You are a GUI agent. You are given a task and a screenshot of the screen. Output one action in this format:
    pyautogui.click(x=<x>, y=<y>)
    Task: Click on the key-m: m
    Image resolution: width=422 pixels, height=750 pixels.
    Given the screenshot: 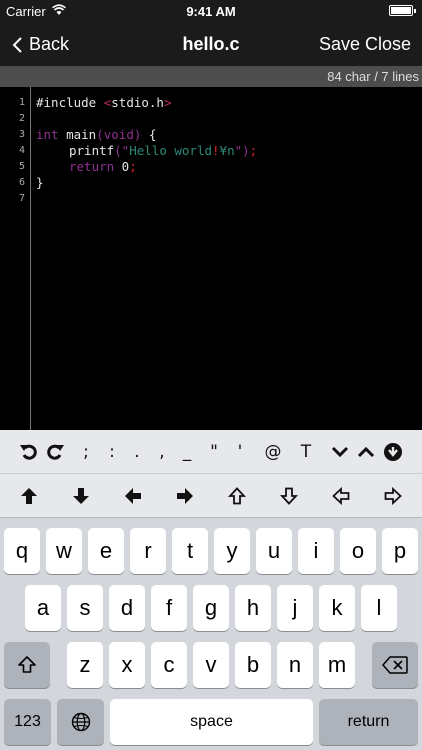 What is the action you would take?
    pyautogui.click(x=337, y=665)
    